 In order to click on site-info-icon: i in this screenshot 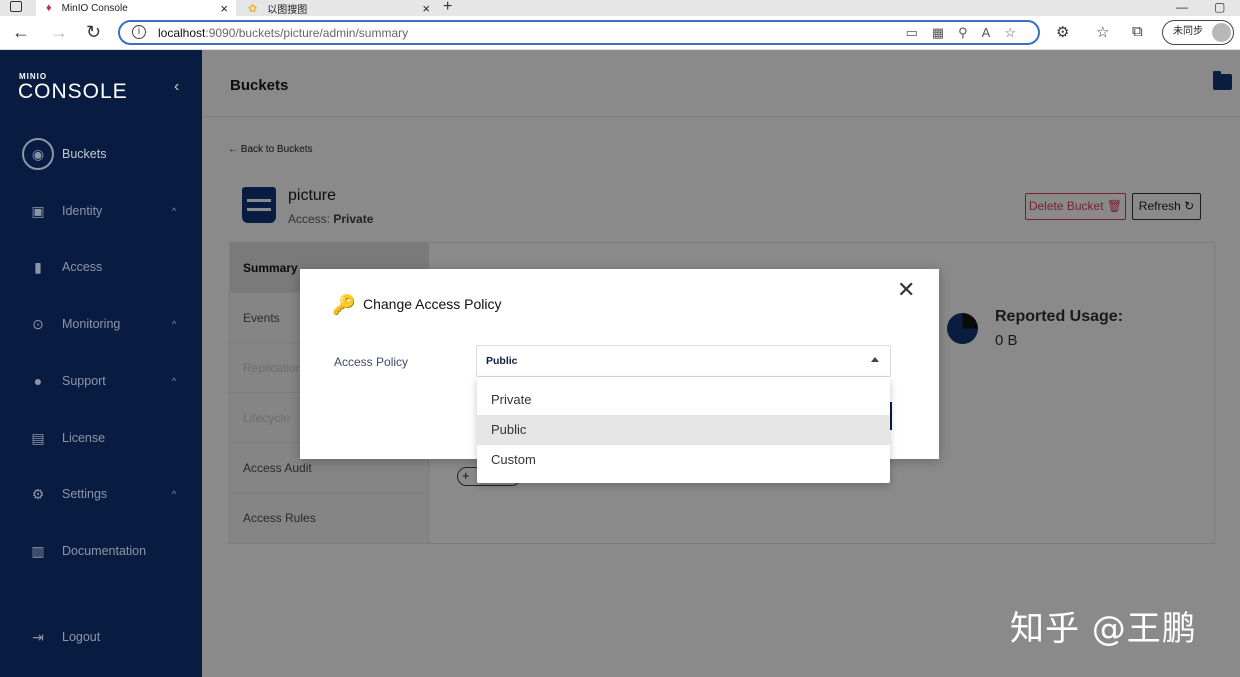, I will do `click(139, 32)`.